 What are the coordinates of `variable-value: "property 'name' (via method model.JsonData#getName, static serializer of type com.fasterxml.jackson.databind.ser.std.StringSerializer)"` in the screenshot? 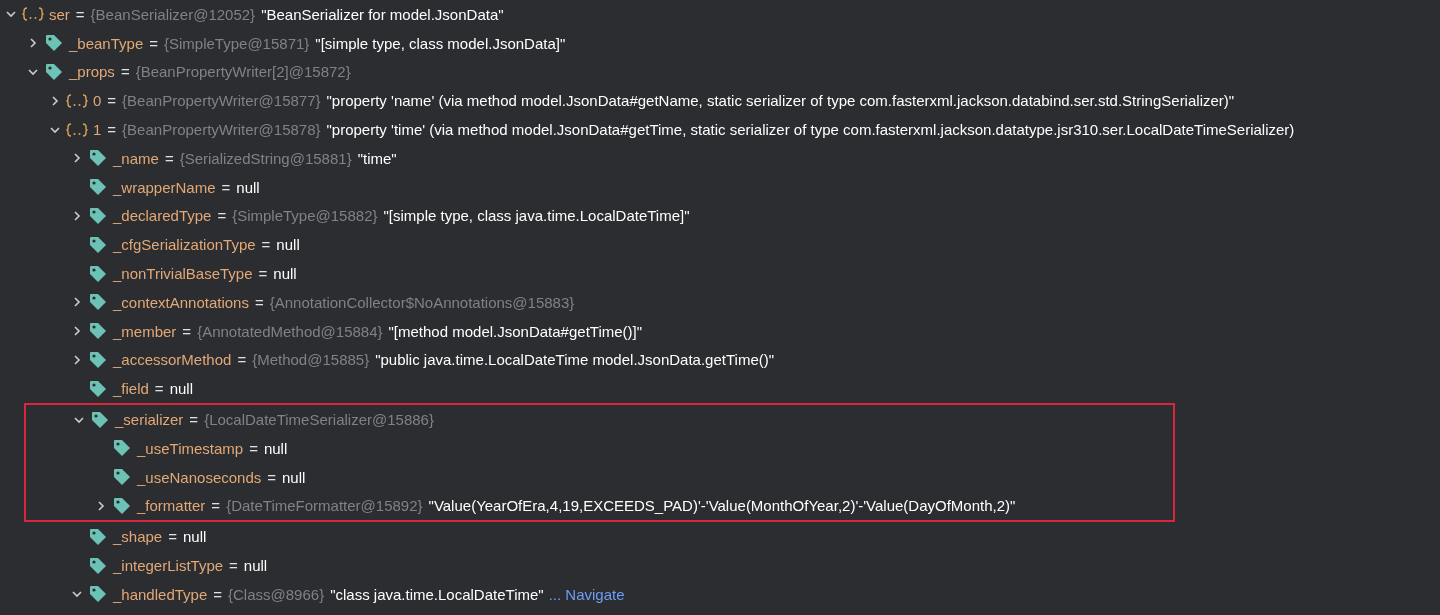 It's located at (780, 101).